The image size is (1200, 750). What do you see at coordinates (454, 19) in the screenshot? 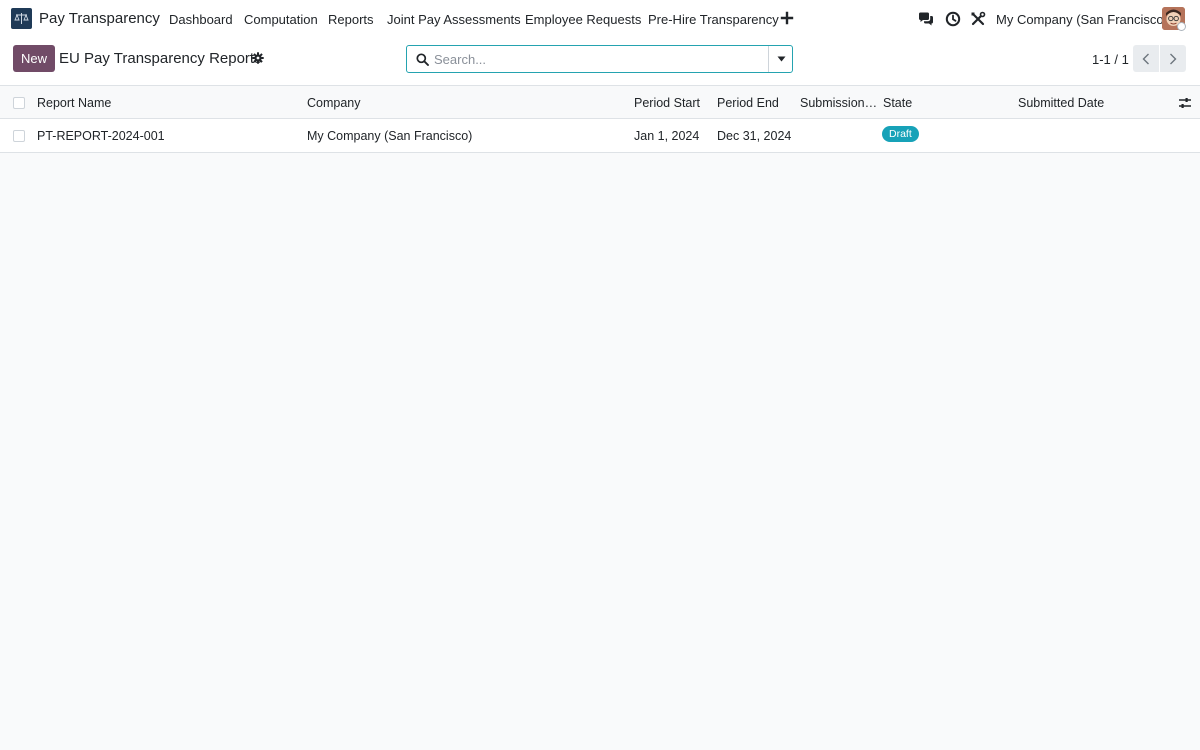
I see `menu-joint-pay-assessments: Joint Pay Assessments` at bounding box center [454, 19].